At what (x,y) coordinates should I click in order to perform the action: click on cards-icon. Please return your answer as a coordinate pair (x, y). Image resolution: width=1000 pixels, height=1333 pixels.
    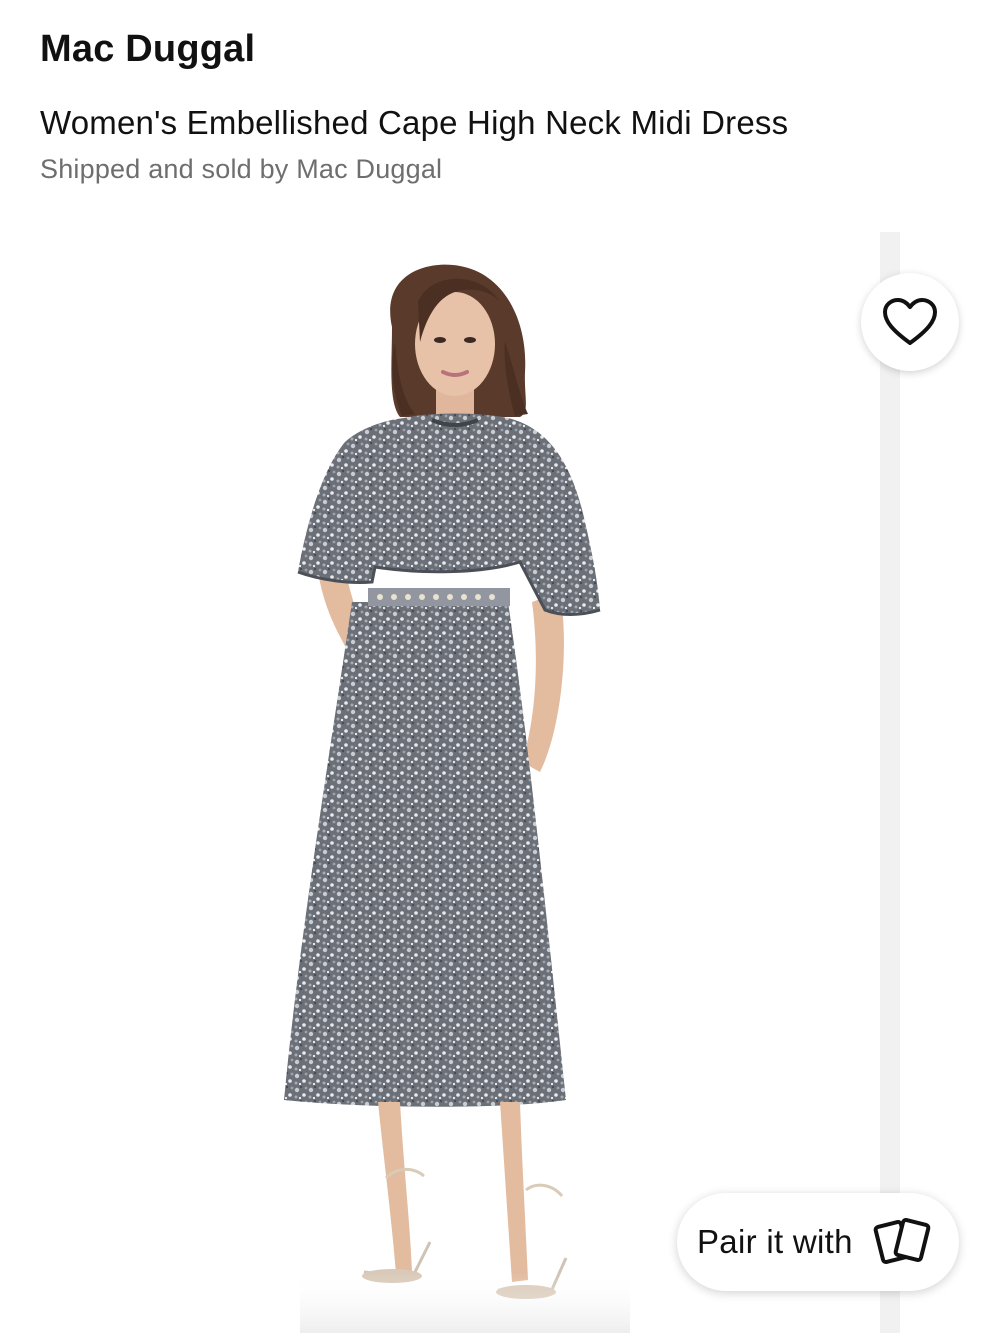
    Looking at the image, I should click on (903, 1242).